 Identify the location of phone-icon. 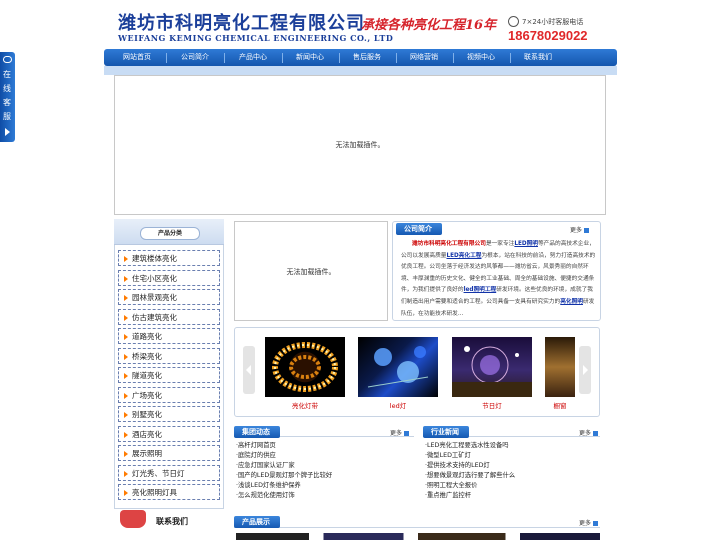
(513, 21).